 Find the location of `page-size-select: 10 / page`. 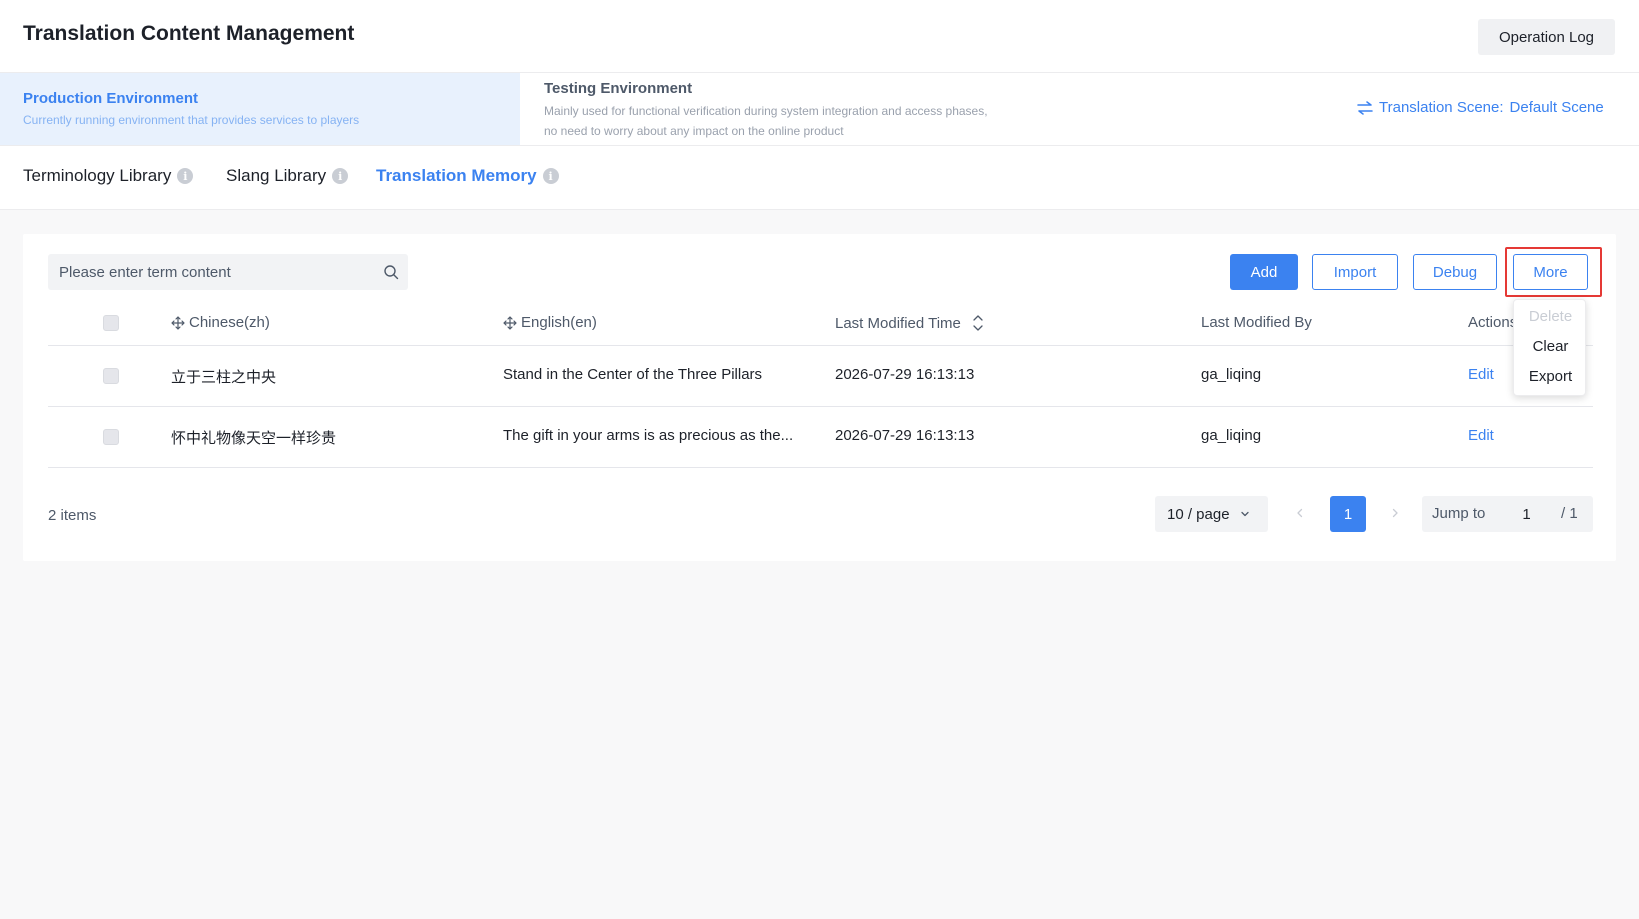

page-size-select: 10 / page is located at coordinates (1211, 514).